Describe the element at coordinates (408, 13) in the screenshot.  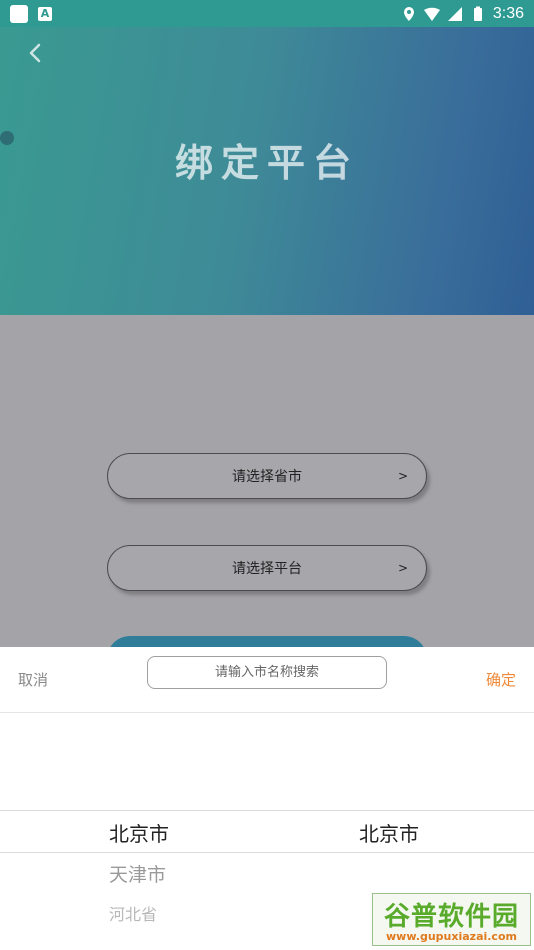
I see `location-icon` at that location.